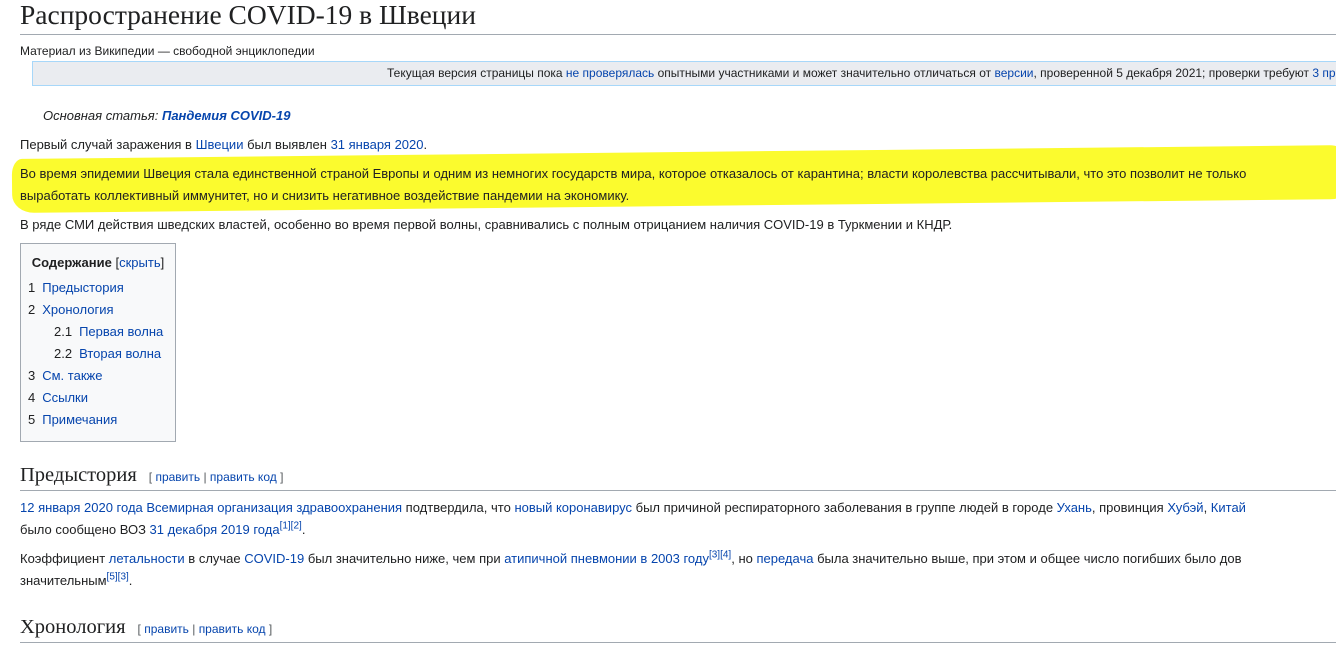 Image resolution: width=1336 pixels, height=661 pixels. What do you see at coordinates (121, 331) in the screenshot?
I see `toc-link: Первая волна` at bounding box center [121, 331].